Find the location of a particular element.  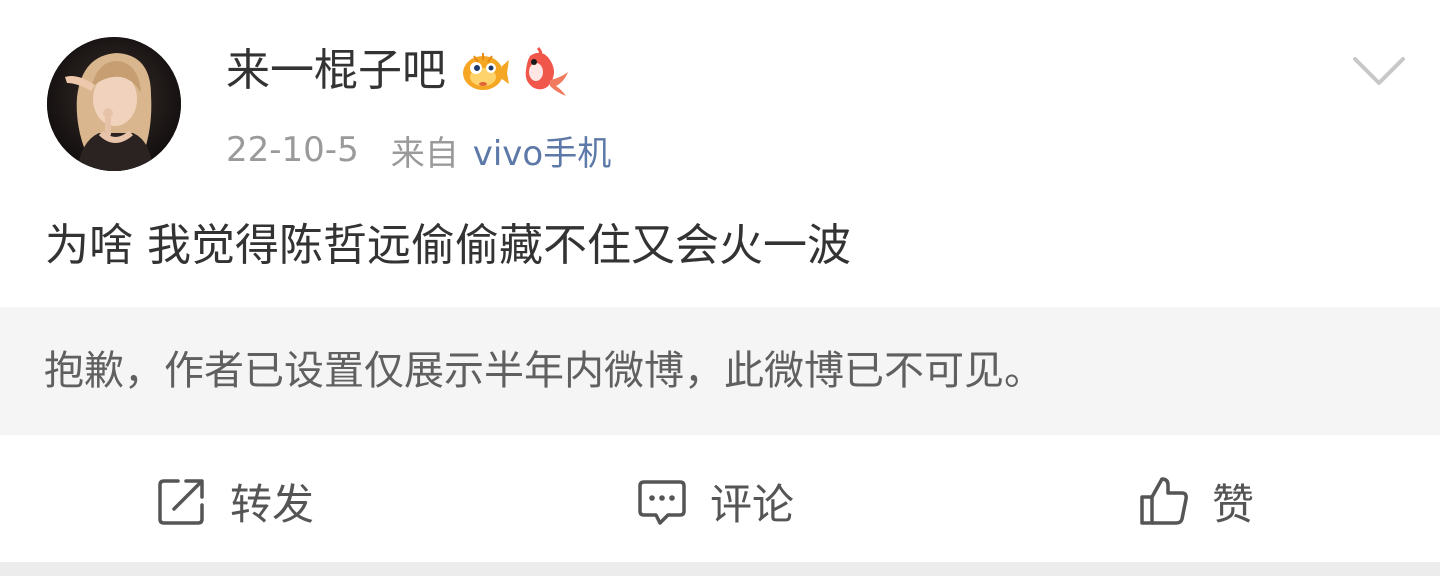

post-text: 为啥 我觉得陈哲远偷偷藏不住又会火一波 is located at coordinates (448, 245).